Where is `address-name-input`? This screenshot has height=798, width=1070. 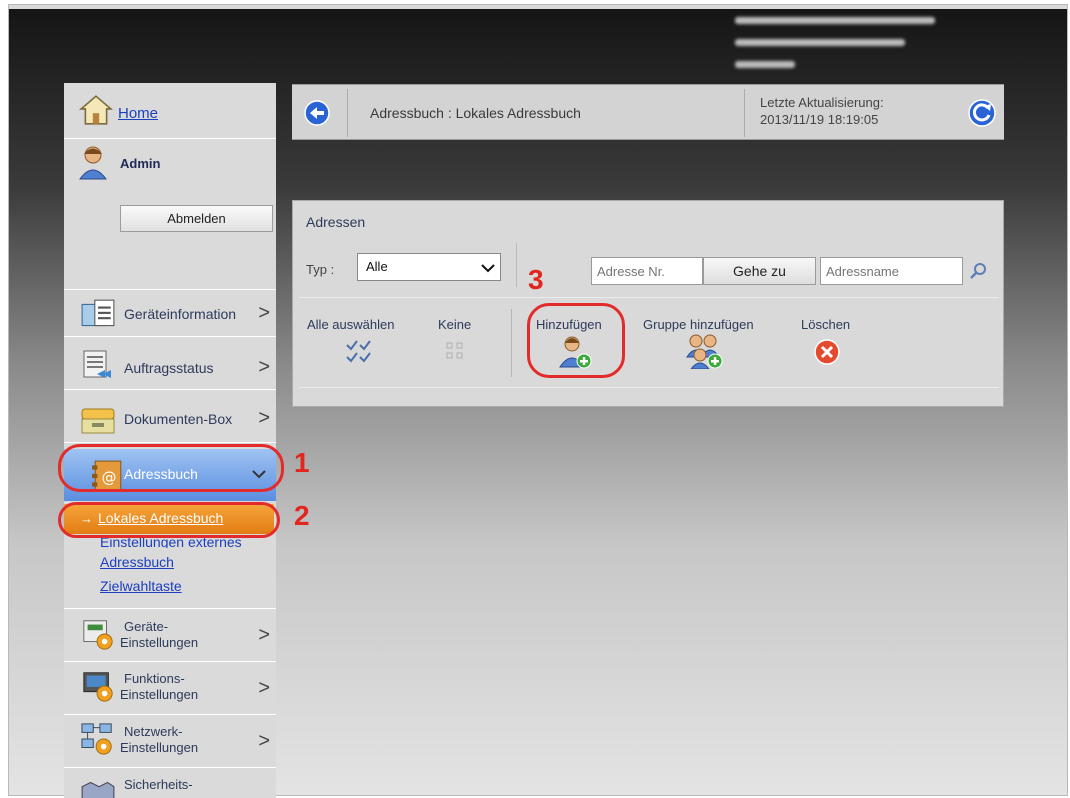
address-name-input is located at coordinates (891, 271).